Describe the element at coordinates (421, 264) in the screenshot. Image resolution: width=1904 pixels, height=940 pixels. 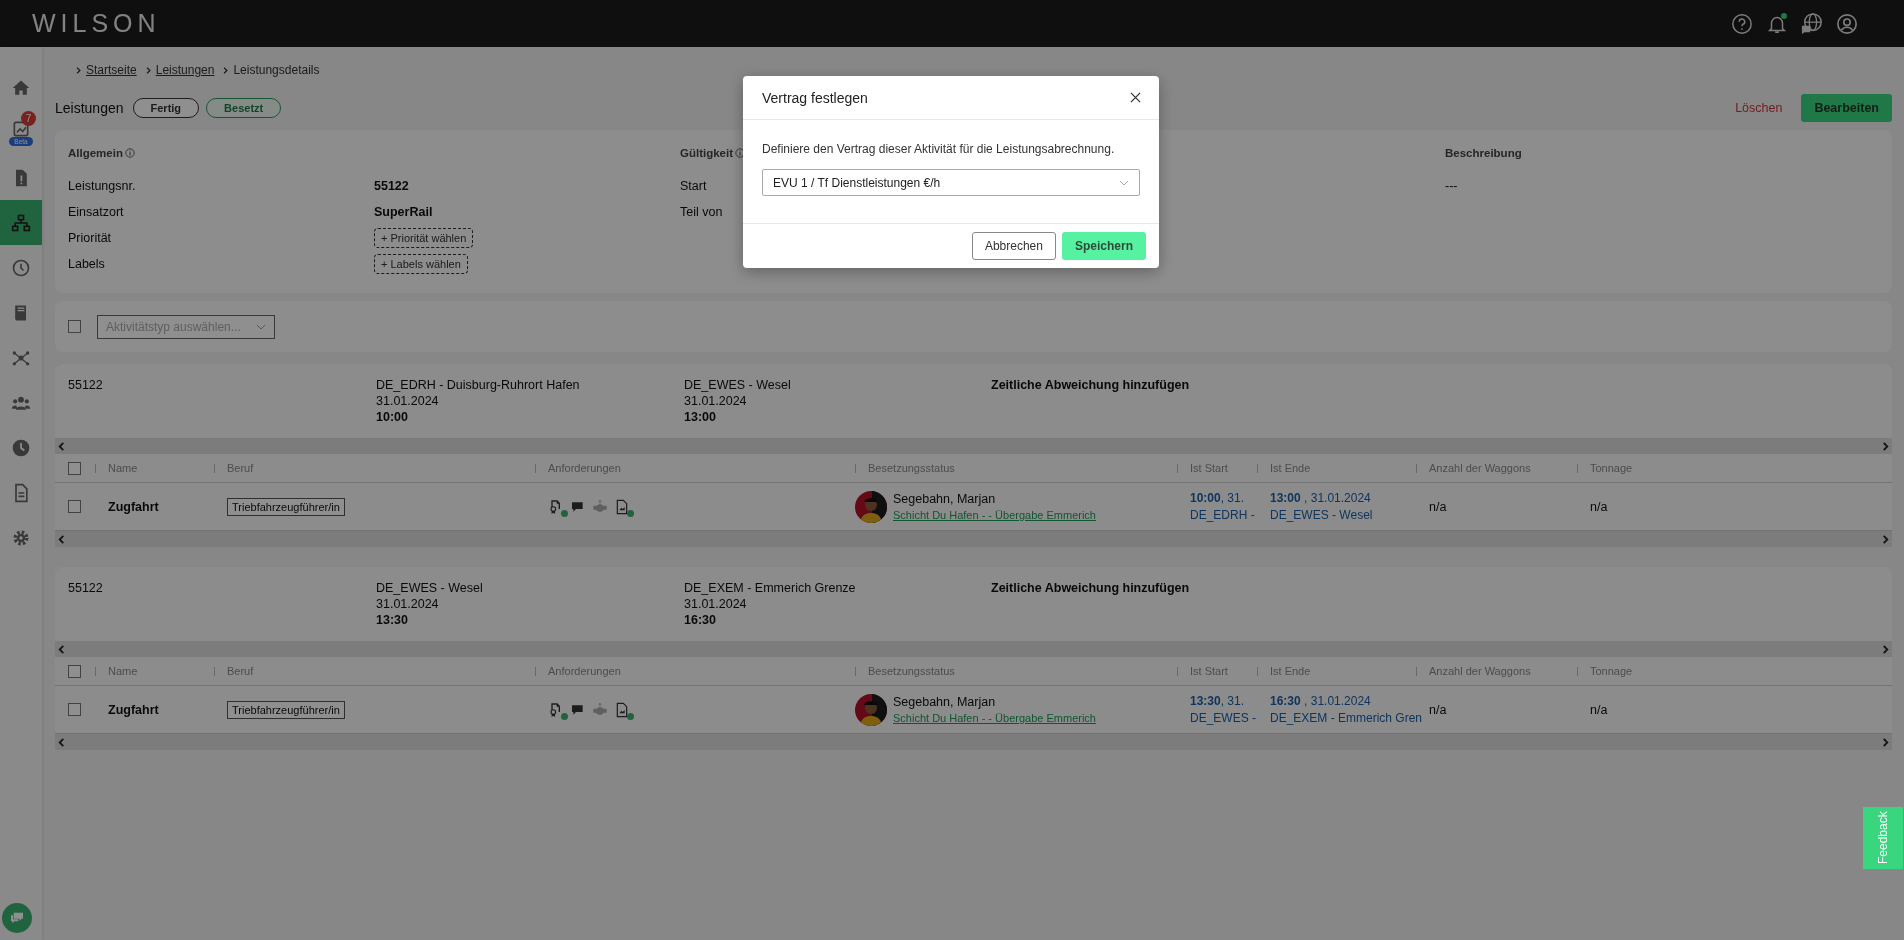
I see `add-button: + Labels wählen` at that location.